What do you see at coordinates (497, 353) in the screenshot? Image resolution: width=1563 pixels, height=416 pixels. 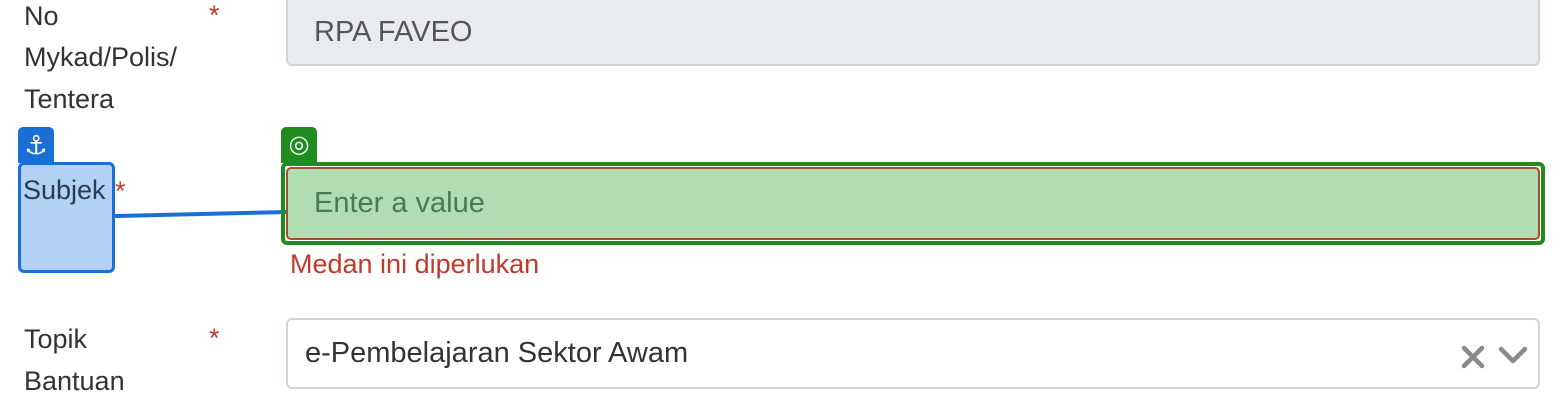 I see `topik-selected-value: e-Pembelajaran Sektor Awam` at bounding box center [497, 353].